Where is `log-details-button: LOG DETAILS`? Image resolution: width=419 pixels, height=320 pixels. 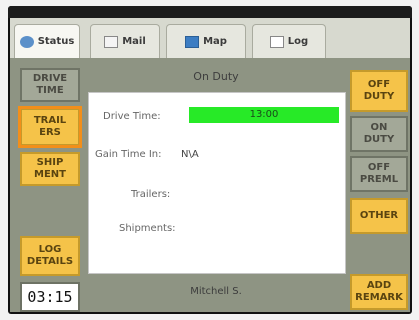 log-details-button: LOG DETAILS is located at coordinates (50, 256).